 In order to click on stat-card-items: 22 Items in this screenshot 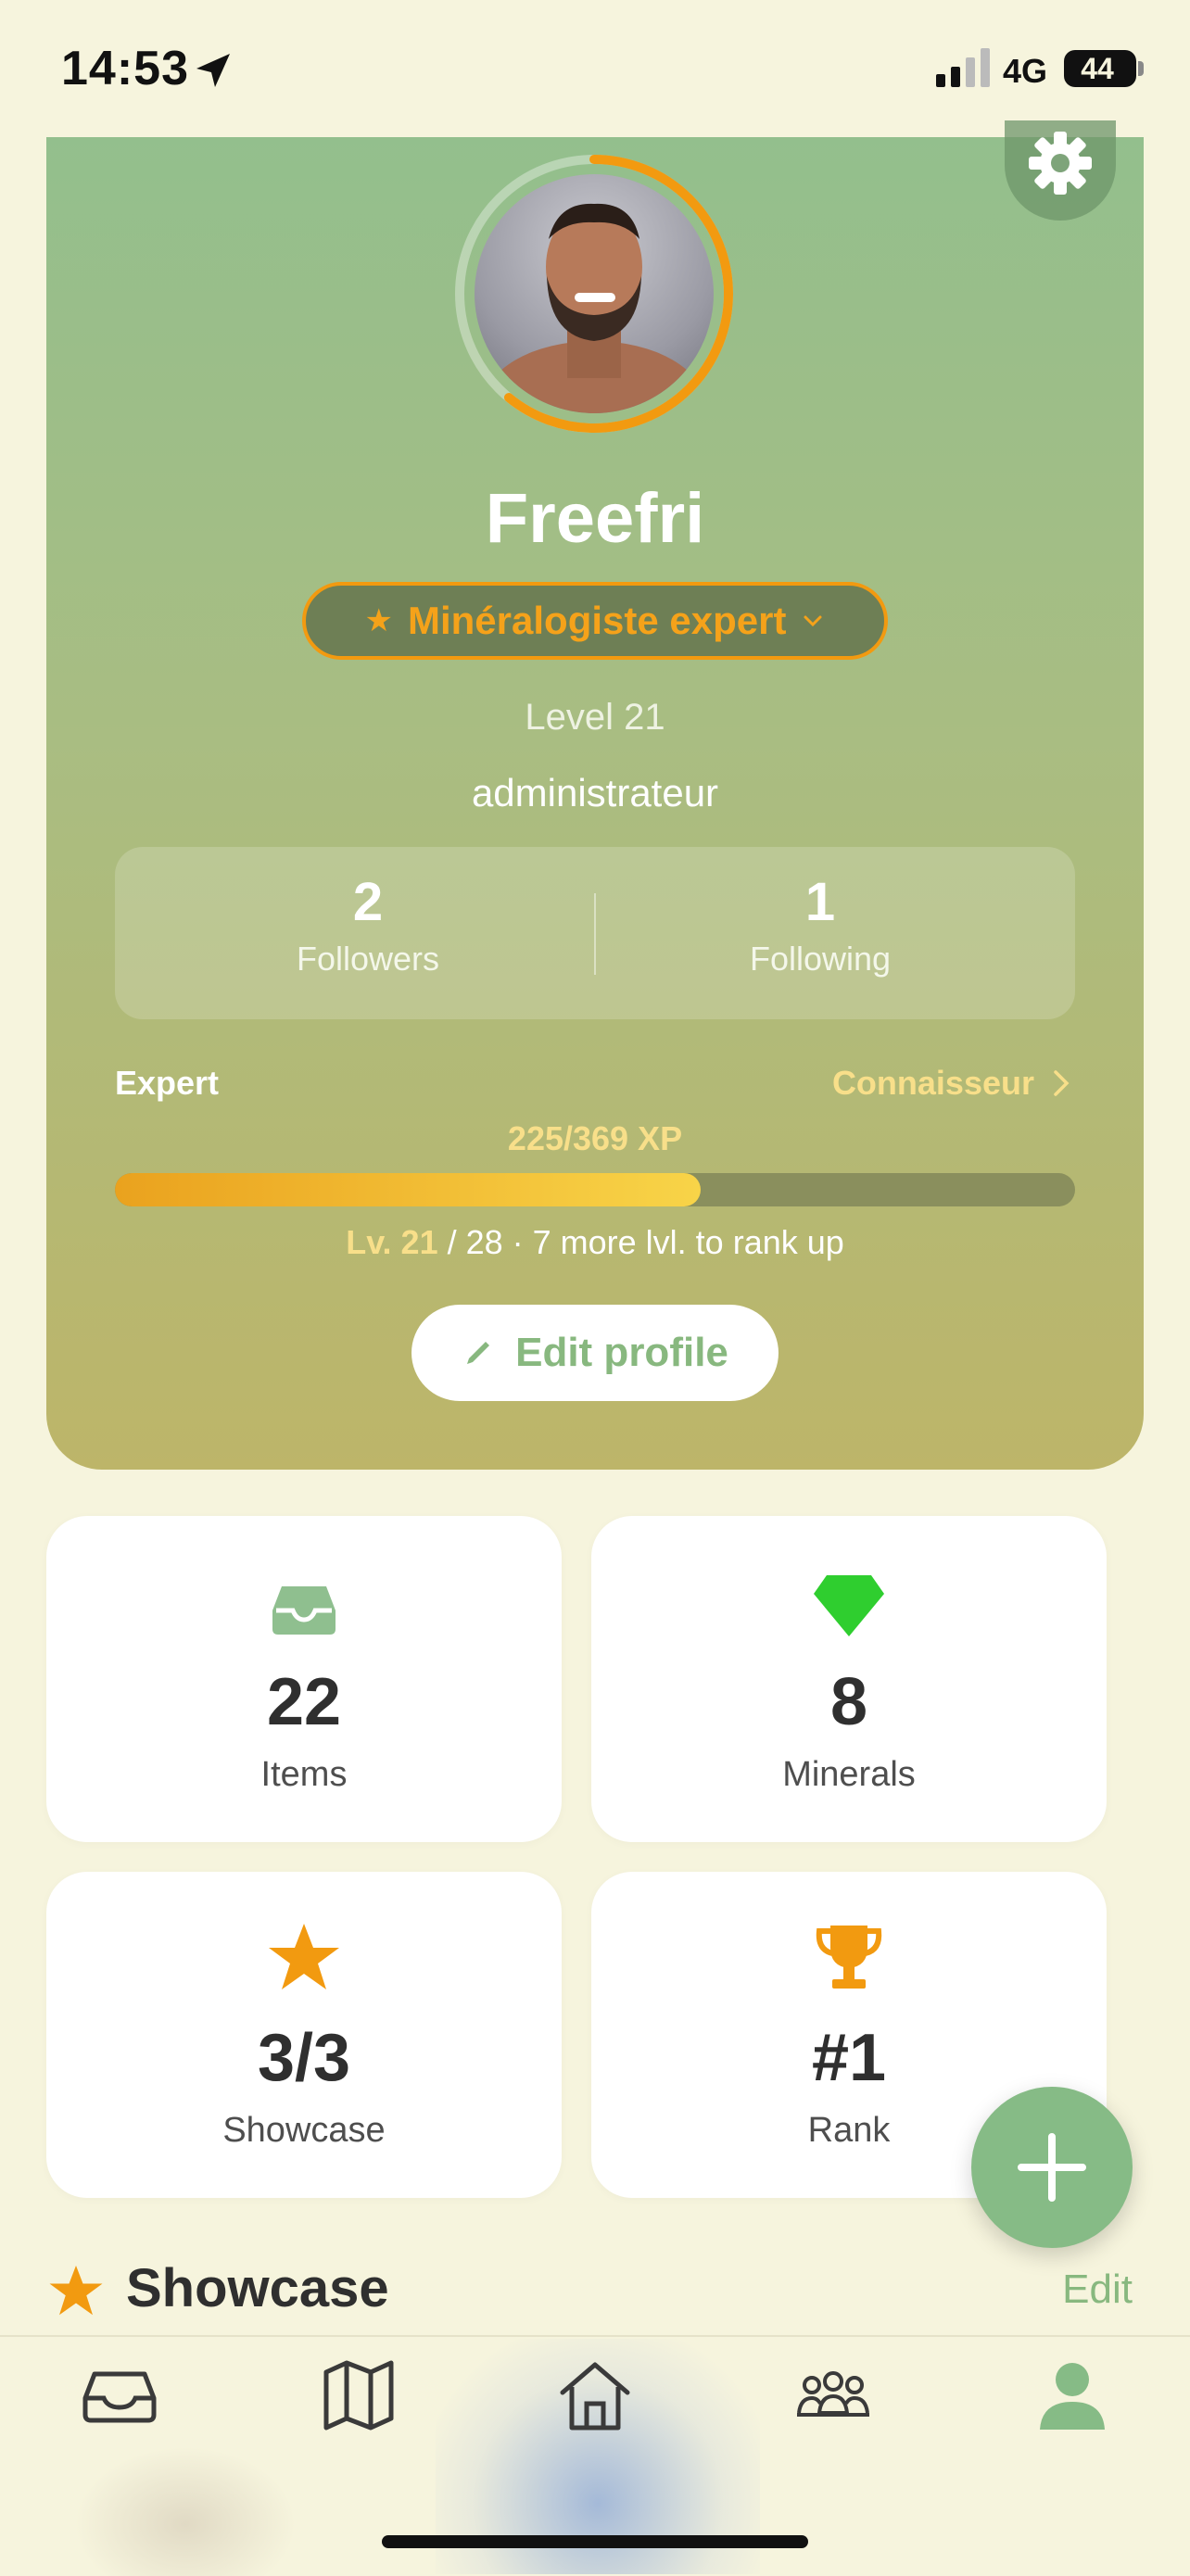, I will do `click(304, 1679)`.